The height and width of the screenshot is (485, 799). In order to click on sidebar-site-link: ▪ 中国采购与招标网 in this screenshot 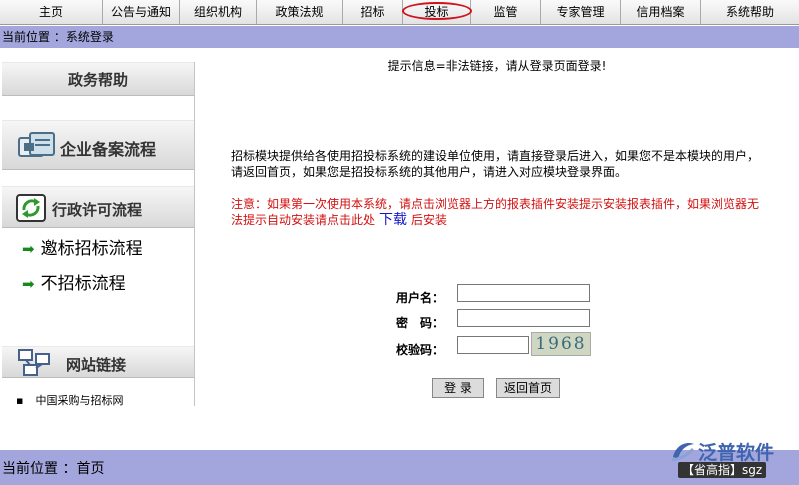, I will do `click(69, 400)`.